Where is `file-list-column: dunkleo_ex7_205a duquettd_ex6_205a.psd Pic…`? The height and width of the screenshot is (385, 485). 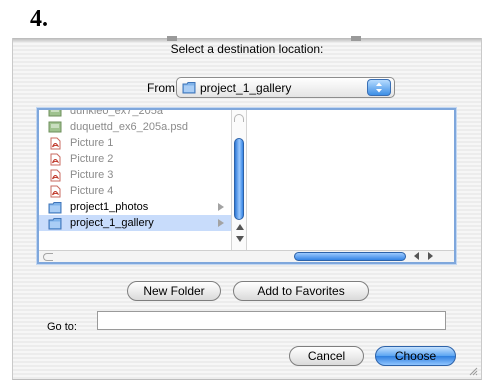
file-list-column: dunkleo_ex7_205a duquettd_ex6_205a.psd Pic… is located at coordinates (135, 180).